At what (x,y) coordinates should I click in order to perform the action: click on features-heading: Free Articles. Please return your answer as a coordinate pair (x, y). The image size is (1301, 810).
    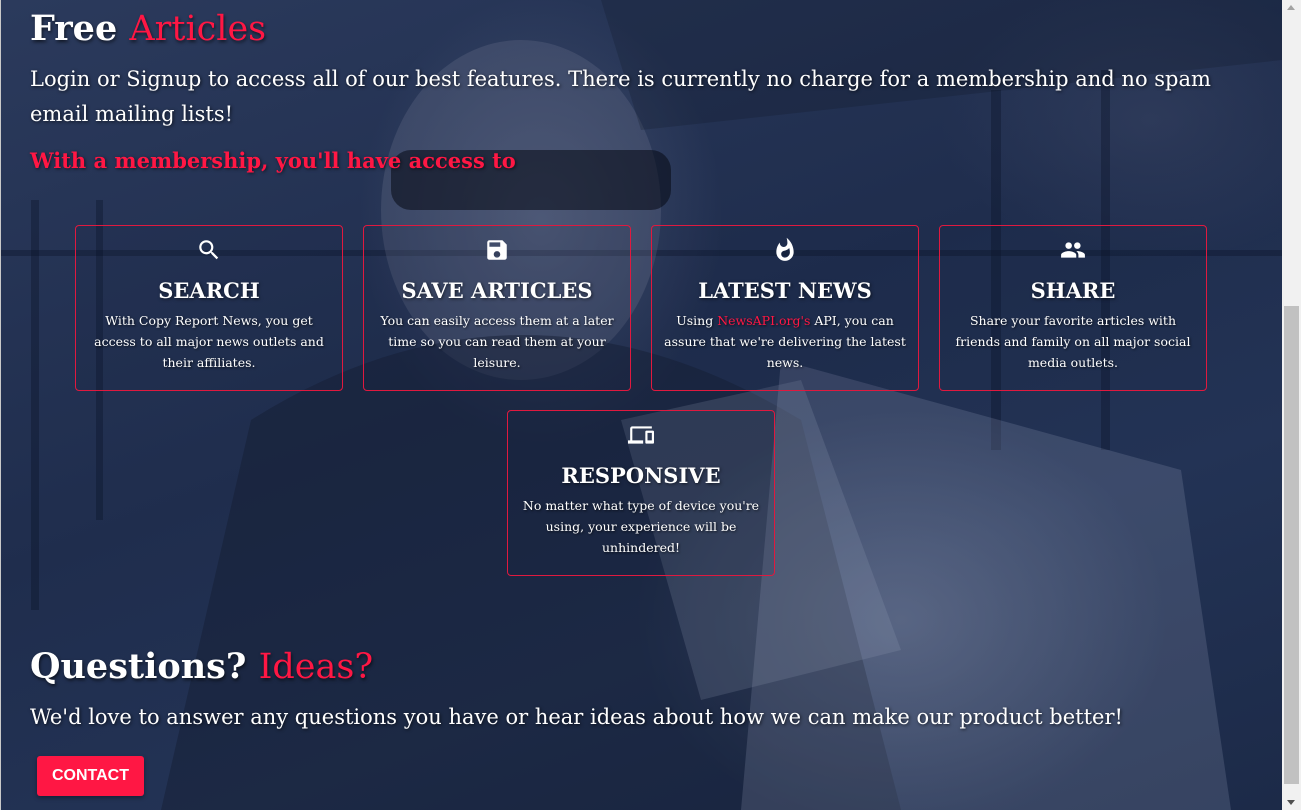
    Looking at the image, I should click on (148, 28).